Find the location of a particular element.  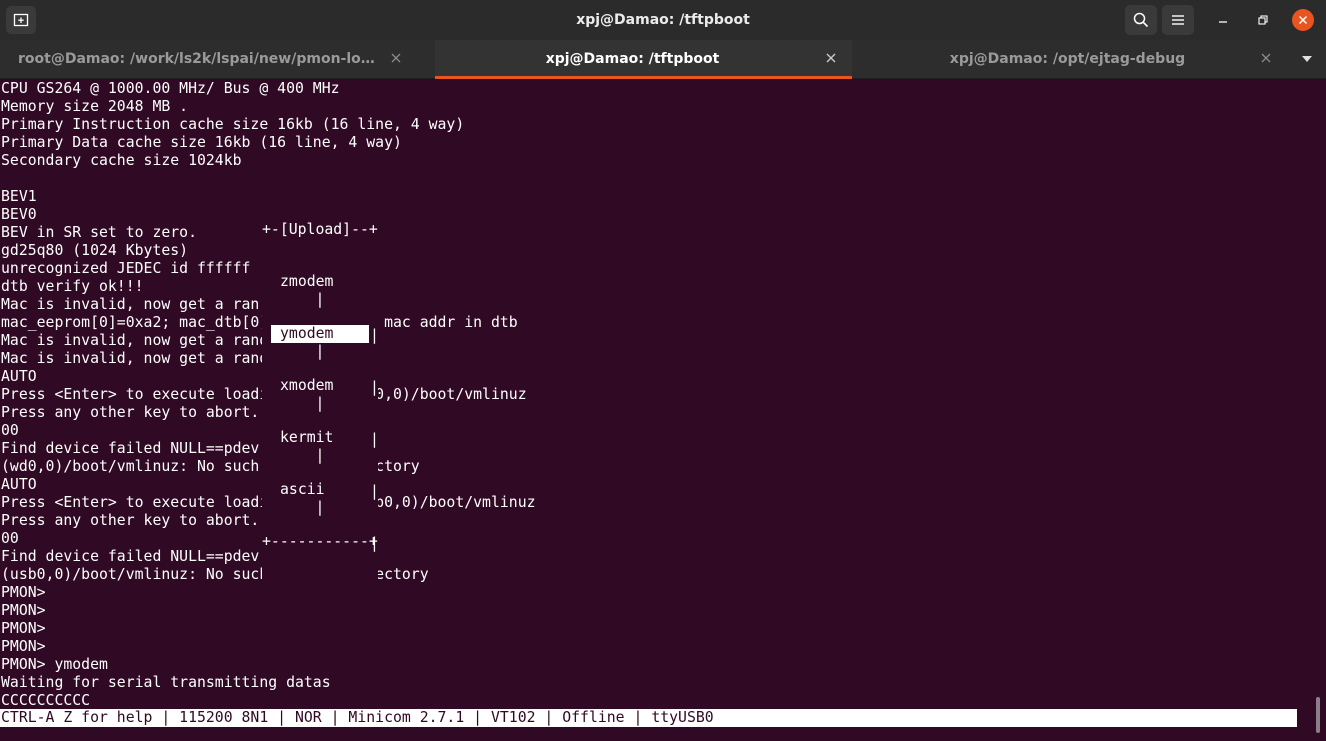

upload-option-xmodem: xmodem is located at coordinates (320, 386).